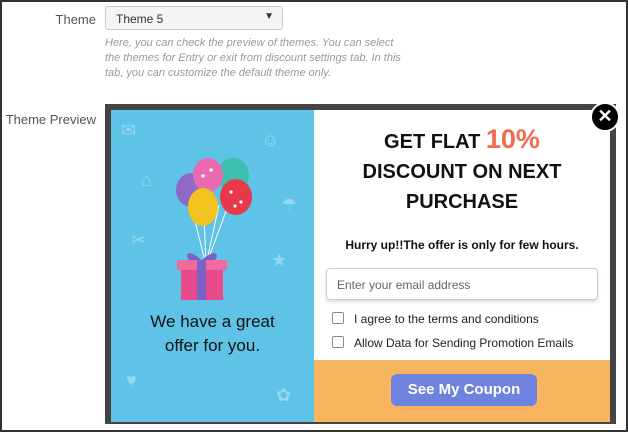  What do you see at coordinates (462, 284) in the screenshot?
I see `email-input: Enter your email address` at bounding box center [462, 284].